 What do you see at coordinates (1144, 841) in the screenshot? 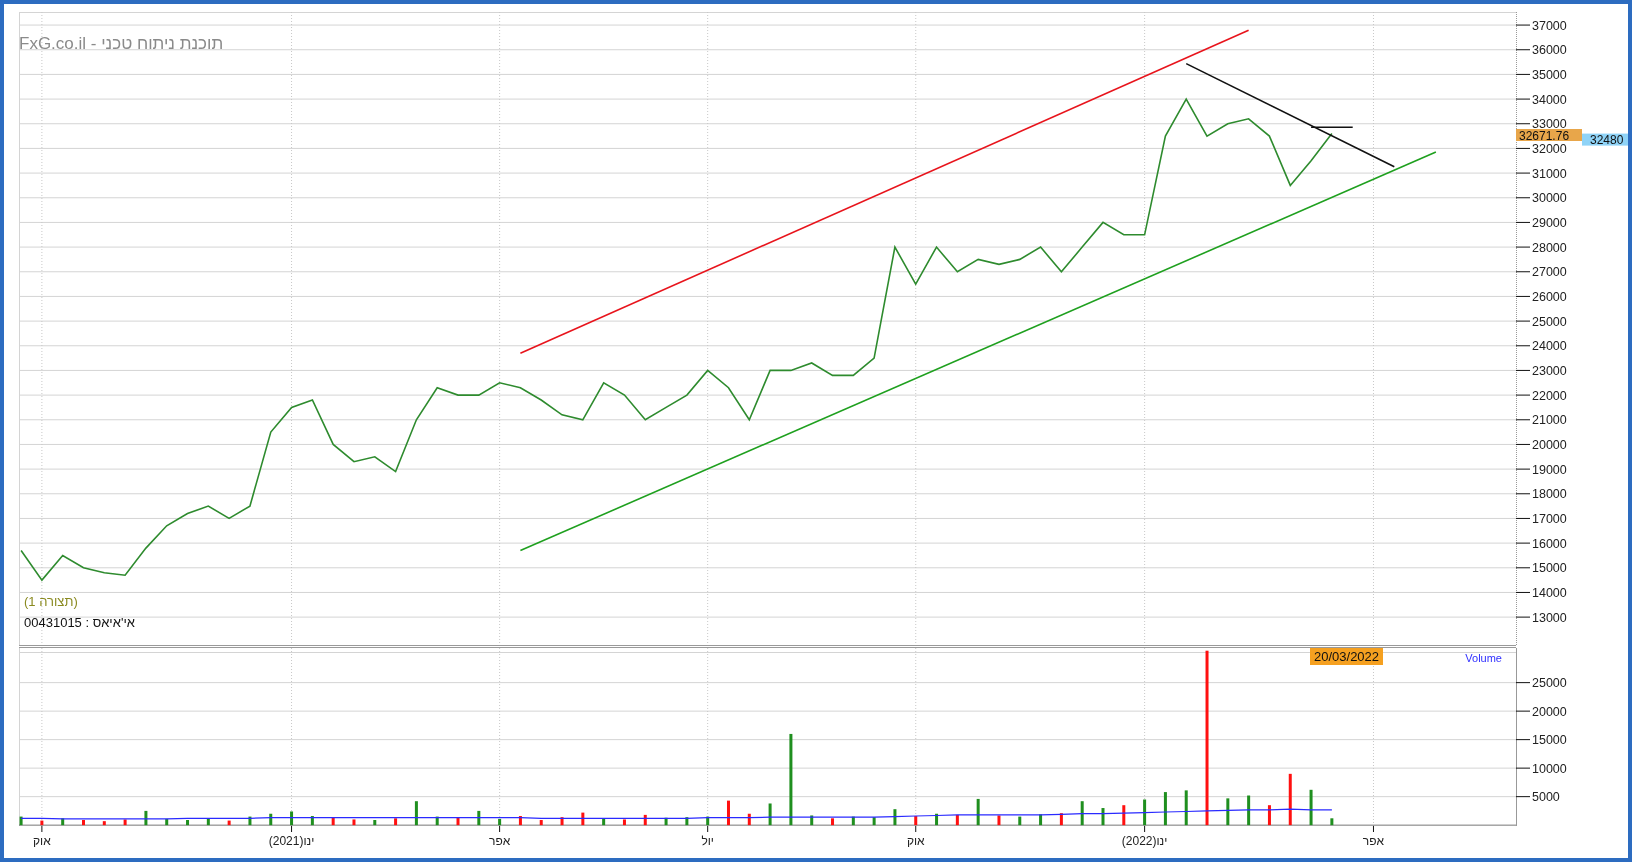
I see `axis-tick-label: ינו(2022)` at bounding box center [1144, 841].